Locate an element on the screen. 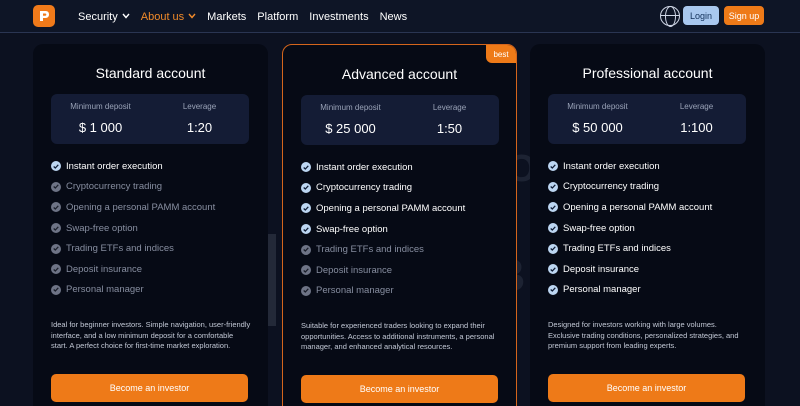  nav-item-label: News is located at coordinates (393, 16).